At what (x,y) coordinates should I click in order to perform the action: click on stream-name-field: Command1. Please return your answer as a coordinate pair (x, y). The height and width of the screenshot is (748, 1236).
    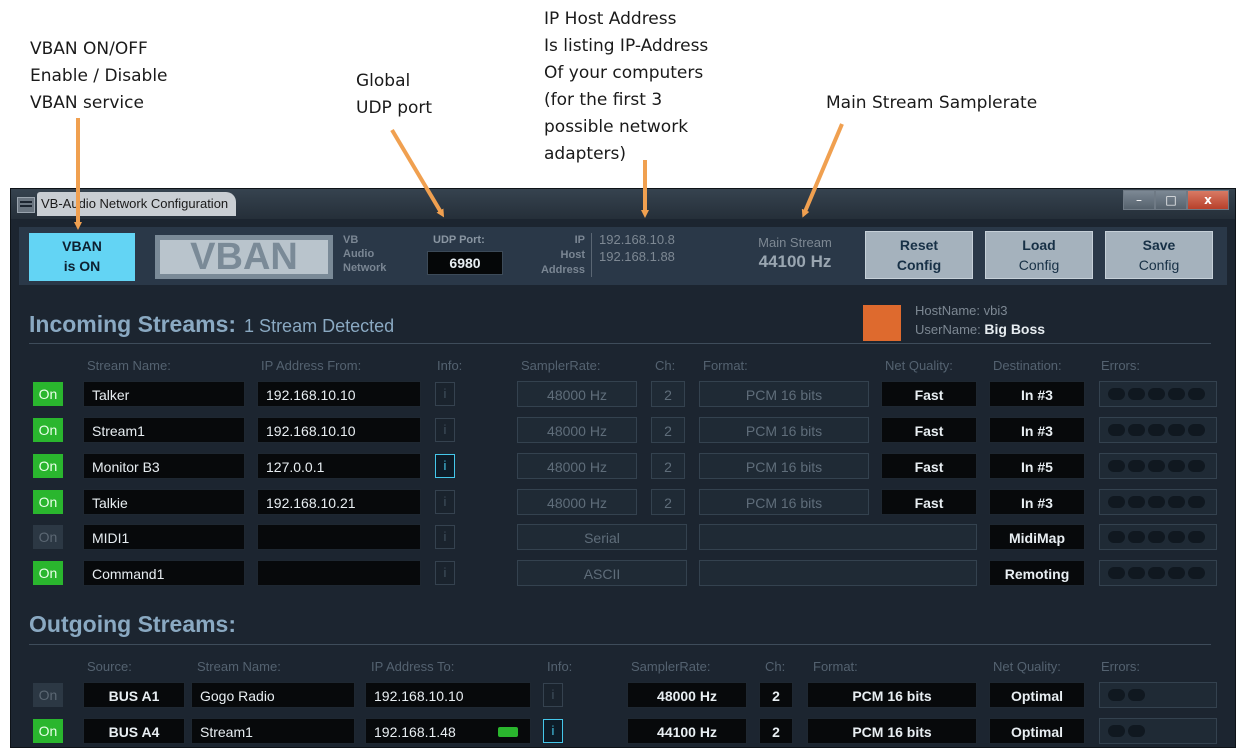
    Looking at the image, I should click on (164, 573).